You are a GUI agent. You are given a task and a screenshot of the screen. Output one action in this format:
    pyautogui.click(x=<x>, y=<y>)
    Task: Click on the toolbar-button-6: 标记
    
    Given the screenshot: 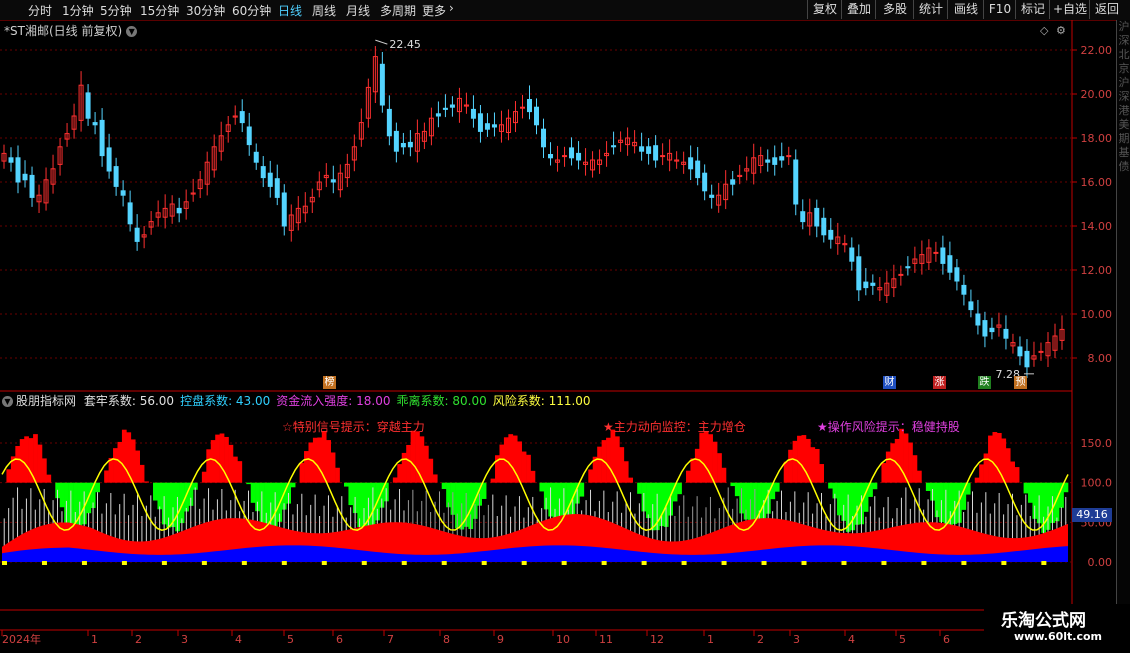 What is the action you would take?
    pyautogui.click(x=1032, y=9)
    